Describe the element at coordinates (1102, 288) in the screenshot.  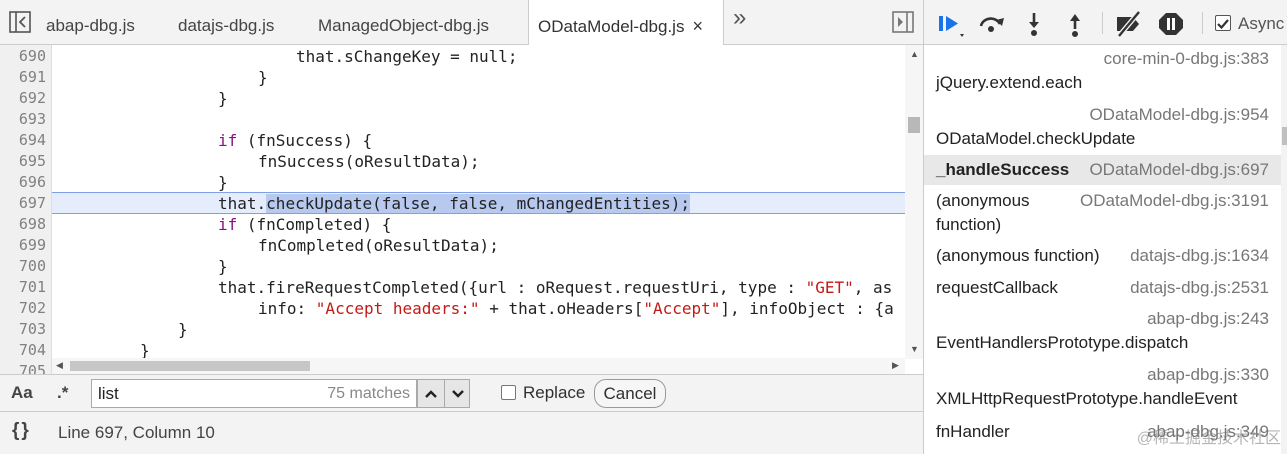
I see `call-frame: requestCallback datajs-dbg.js:2531` at that location.